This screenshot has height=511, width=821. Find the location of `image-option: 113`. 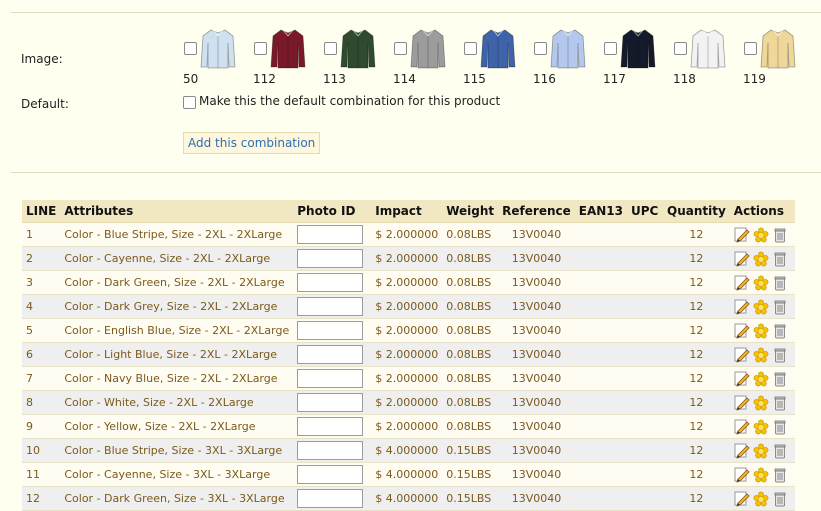

image-option: 113 is located at coordinates (357, 58).